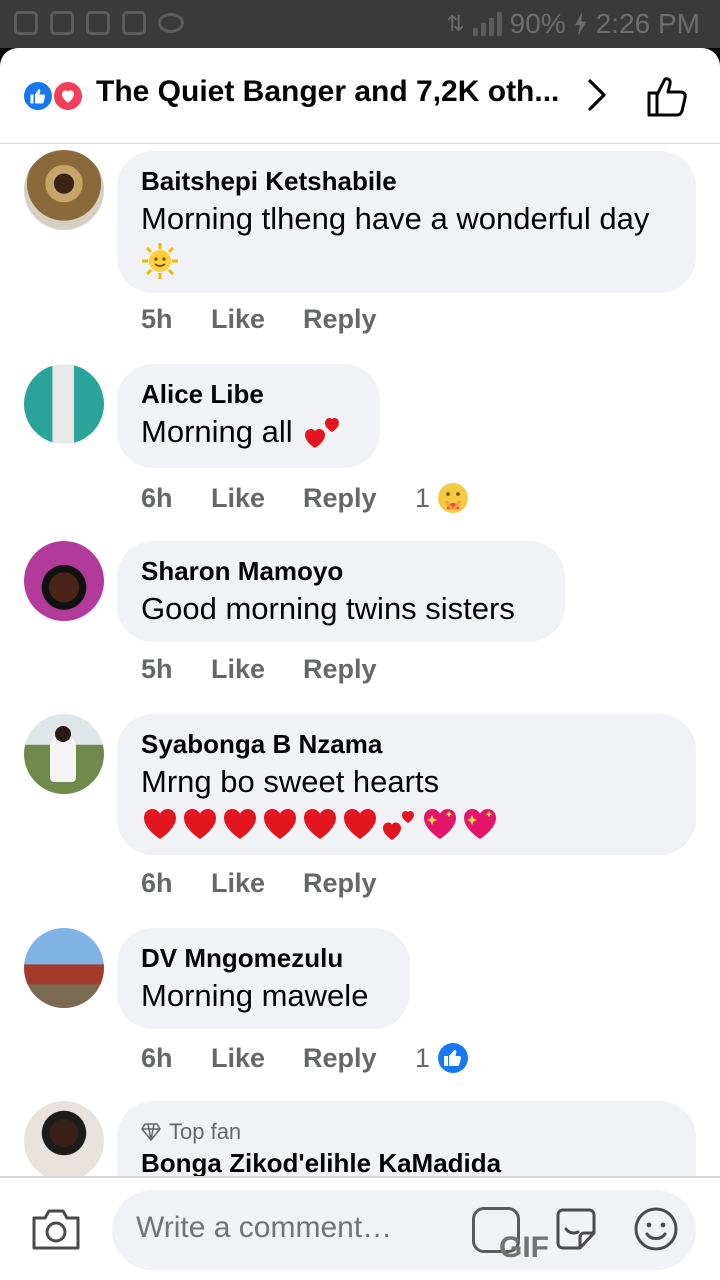 The image size is (720, 1280). I want to click on comment-bubble: Sharon Mamoyo Good morning twins sisters, so click(341, 591).